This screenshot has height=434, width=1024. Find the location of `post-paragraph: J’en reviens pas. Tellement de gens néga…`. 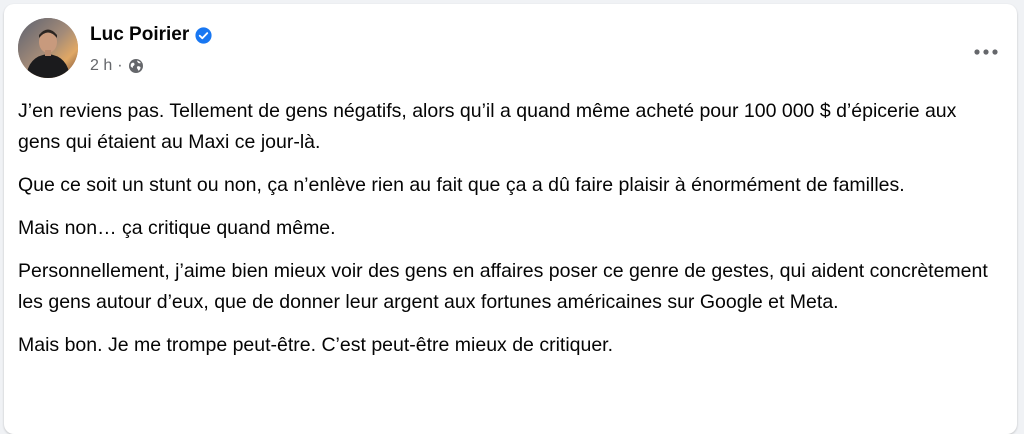

post-paragraph: J’en reviens pas. Tellement de gens néga… is located at coordinates (487, 126).